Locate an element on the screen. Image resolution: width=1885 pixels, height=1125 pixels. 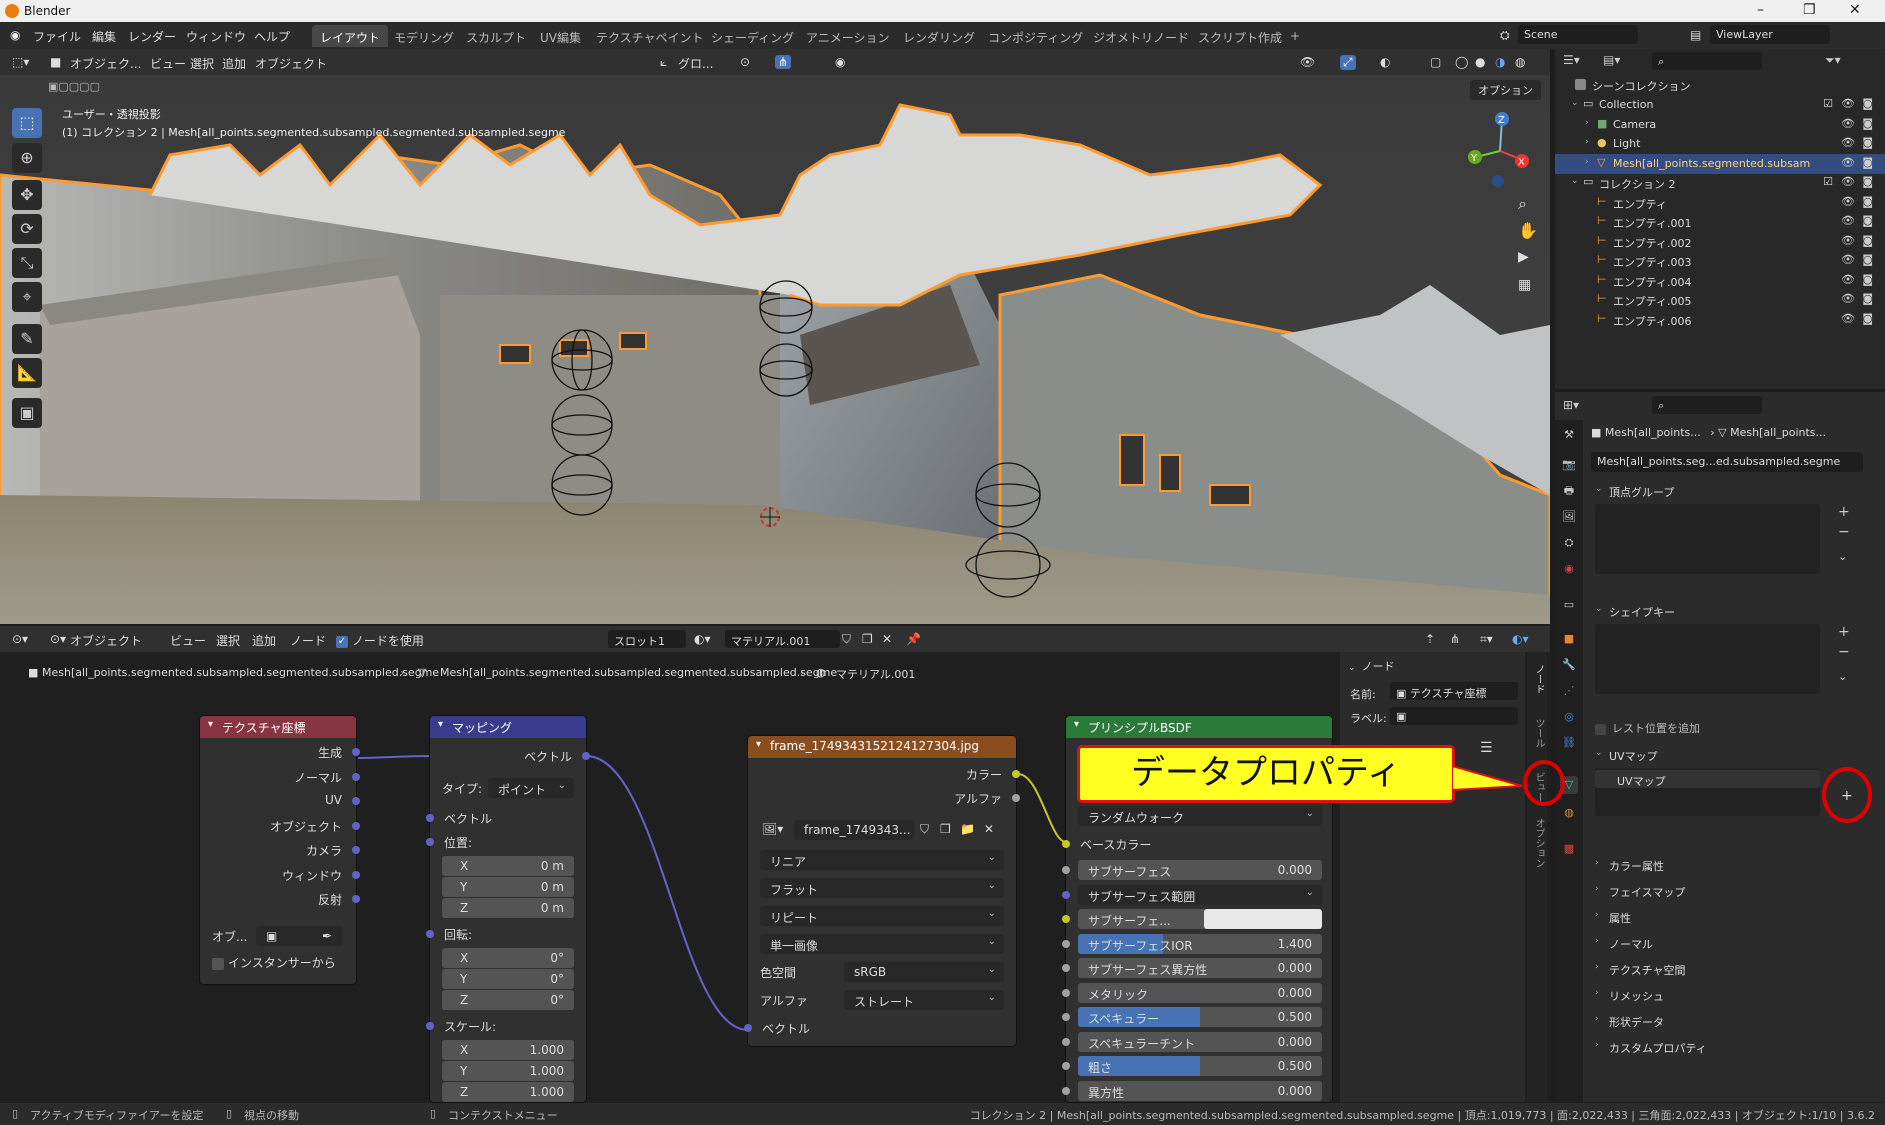
outliner-item: ⊢ エンプティ 👁 ◙ is located at coordinates (1720, 203).